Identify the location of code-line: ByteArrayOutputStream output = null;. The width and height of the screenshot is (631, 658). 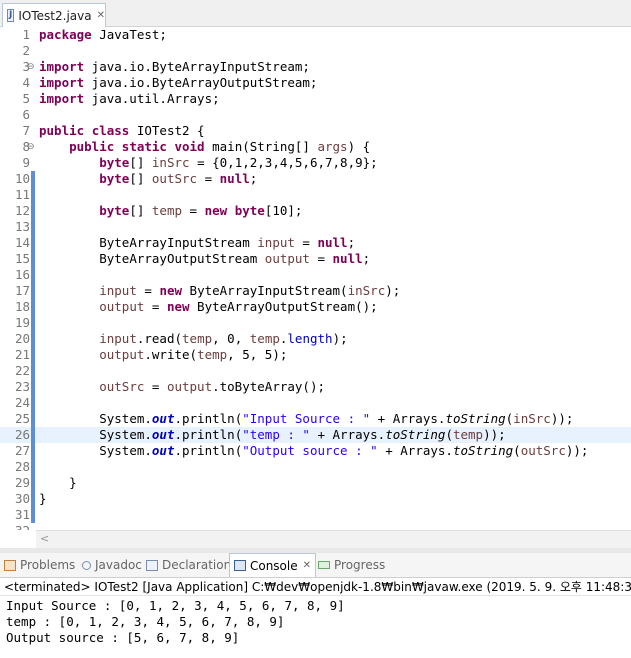
(235, 258).